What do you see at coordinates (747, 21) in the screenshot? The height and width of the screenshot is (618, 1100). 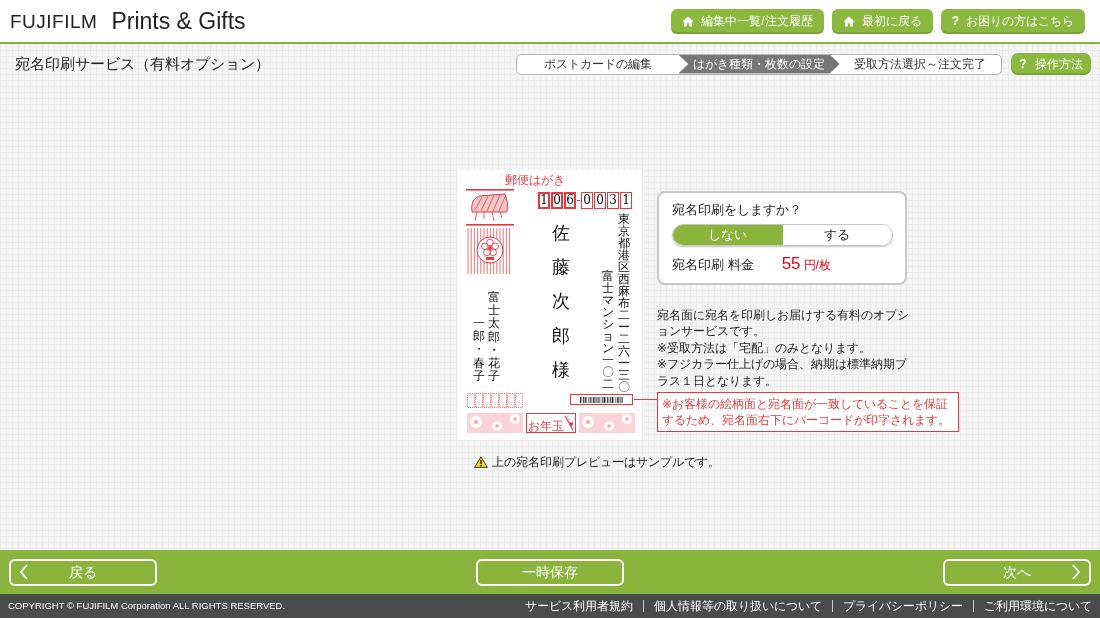 I see `header-button: 編集中一覧/注文履歴` at bounding box center [747, 21].